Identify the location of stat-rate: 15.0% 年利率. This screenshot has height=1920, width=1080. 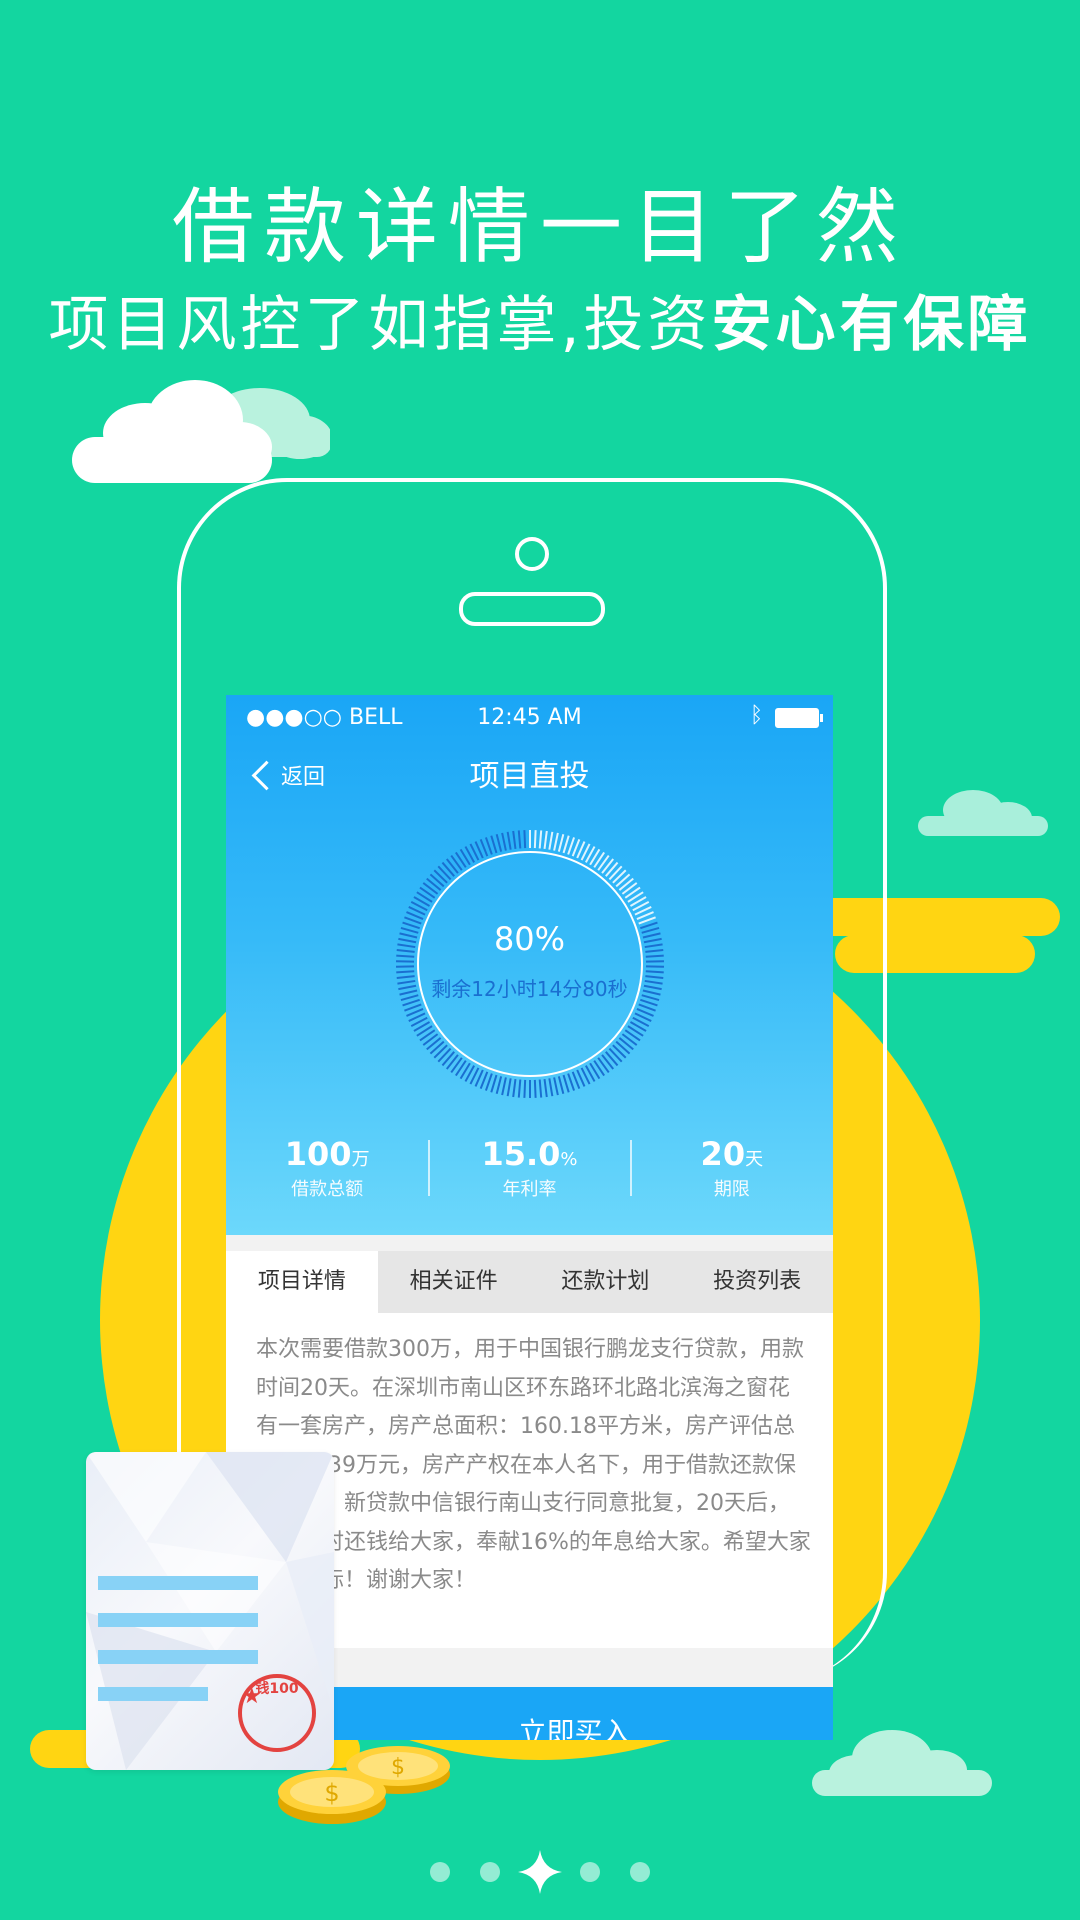
(529, 1170).